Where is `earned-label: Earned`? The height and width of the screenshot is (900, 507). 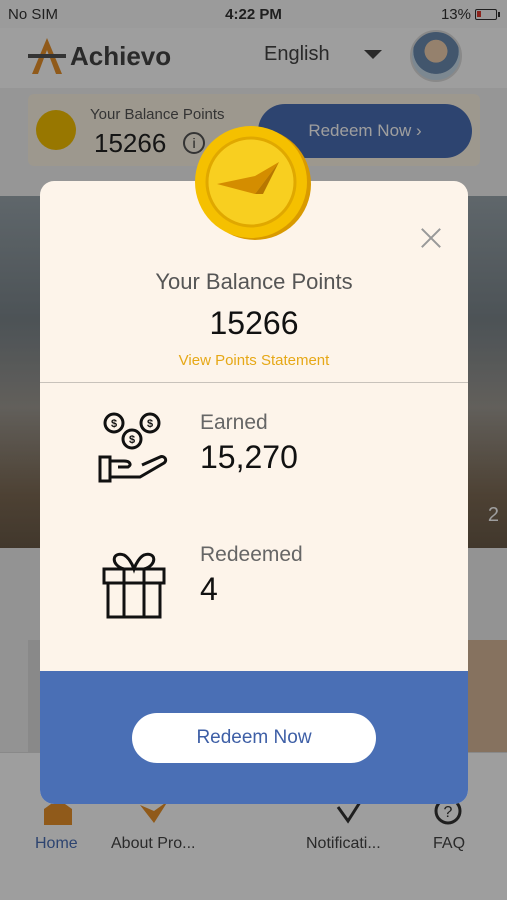
earned-label: Earned is located at coordinates (234, 422).